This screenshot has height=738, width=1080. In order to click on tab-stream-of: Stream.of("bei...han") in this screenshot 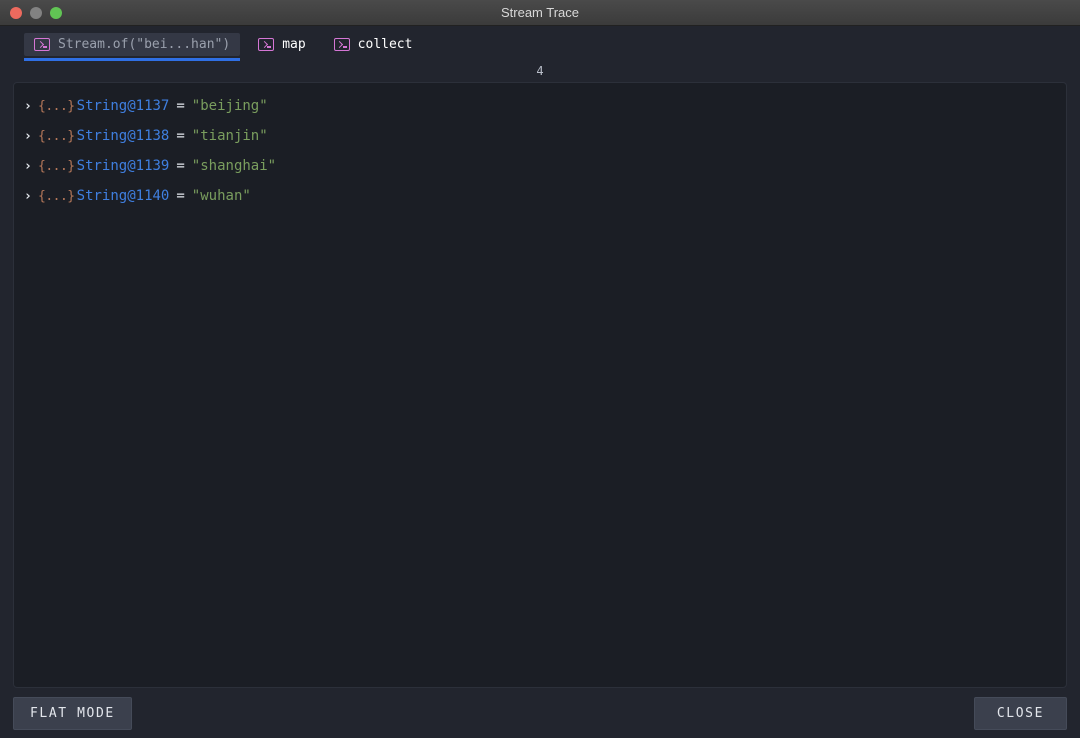, I will do `click(132, 47)`.